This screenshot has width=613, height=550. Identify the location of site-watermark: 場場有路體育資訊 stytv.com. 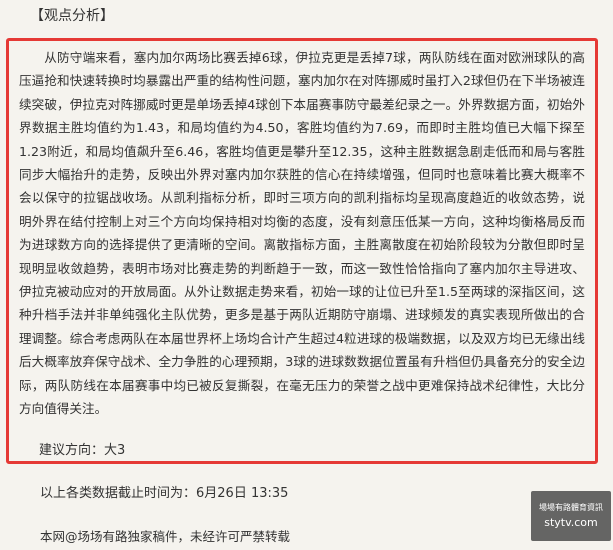
(571, 516).